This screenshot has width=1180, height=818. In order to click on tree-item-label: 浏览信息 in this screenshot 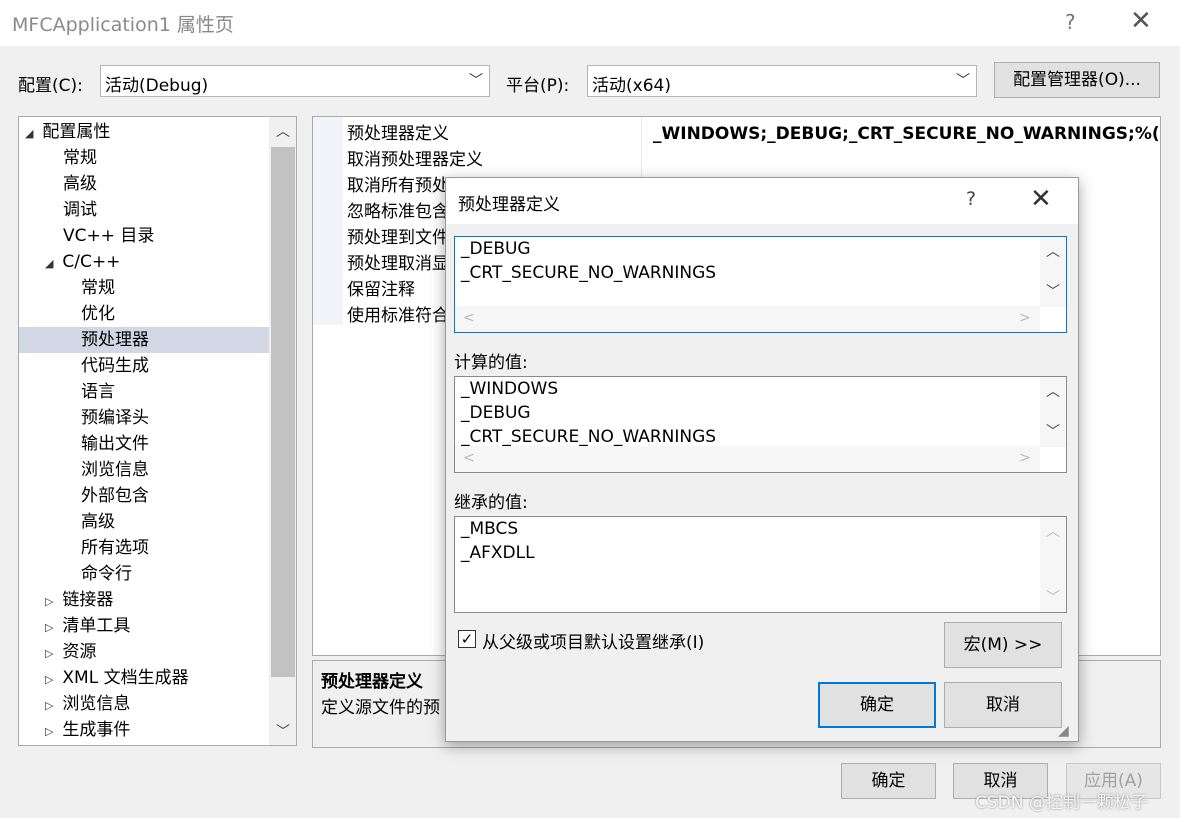, I will do `click(115, 470)`.